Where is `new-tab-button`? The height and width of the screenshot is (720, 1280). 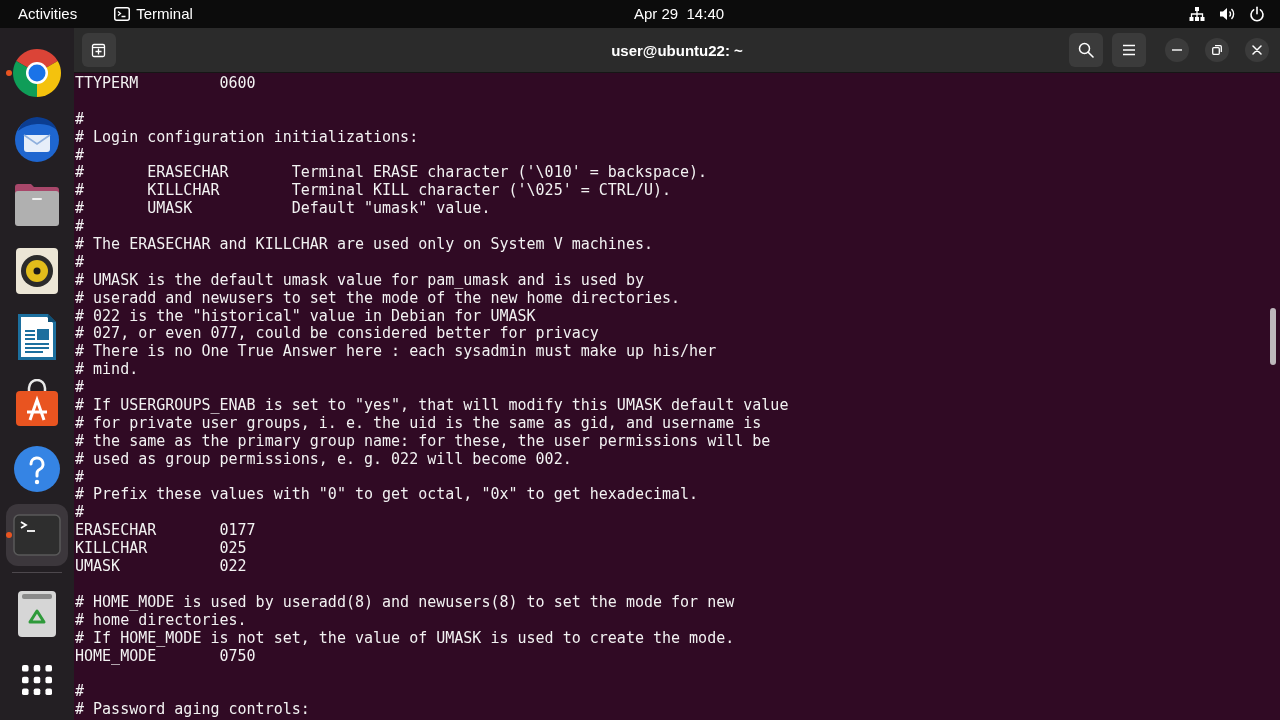
new-tab-button is located at coordinates (99, 50).